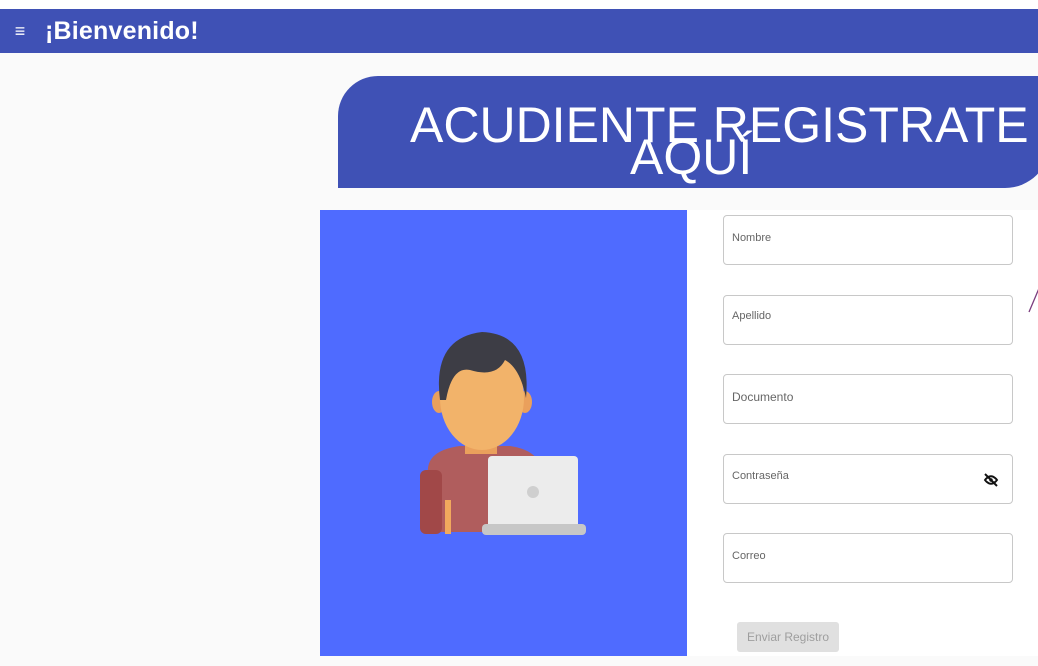 The height and width of the screenshot is (666, 1038). I want to click on nombre-field: Nombre, so click(868, 240).